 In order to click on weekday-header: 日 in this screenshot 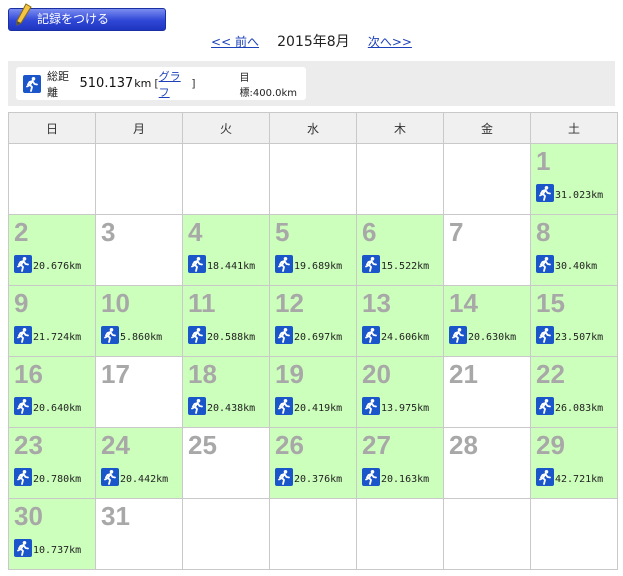, I will do `click(52, 128)`.